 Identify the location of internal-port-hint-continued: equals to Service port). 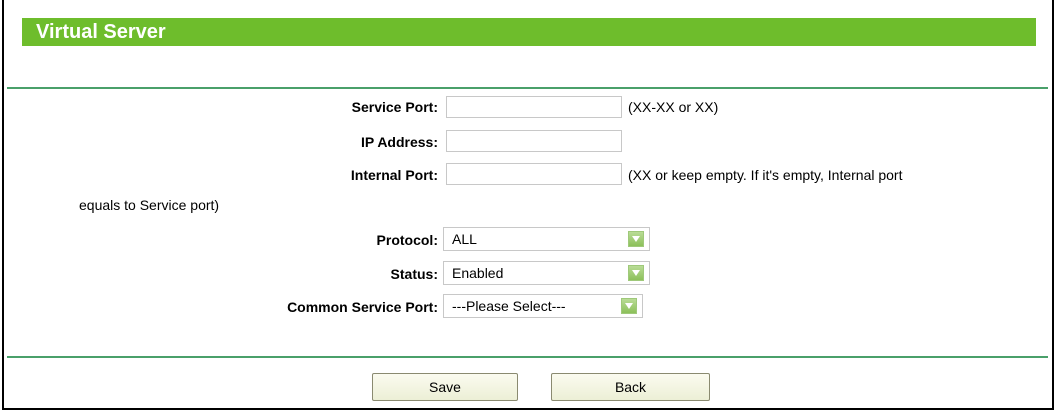
(149, 205).